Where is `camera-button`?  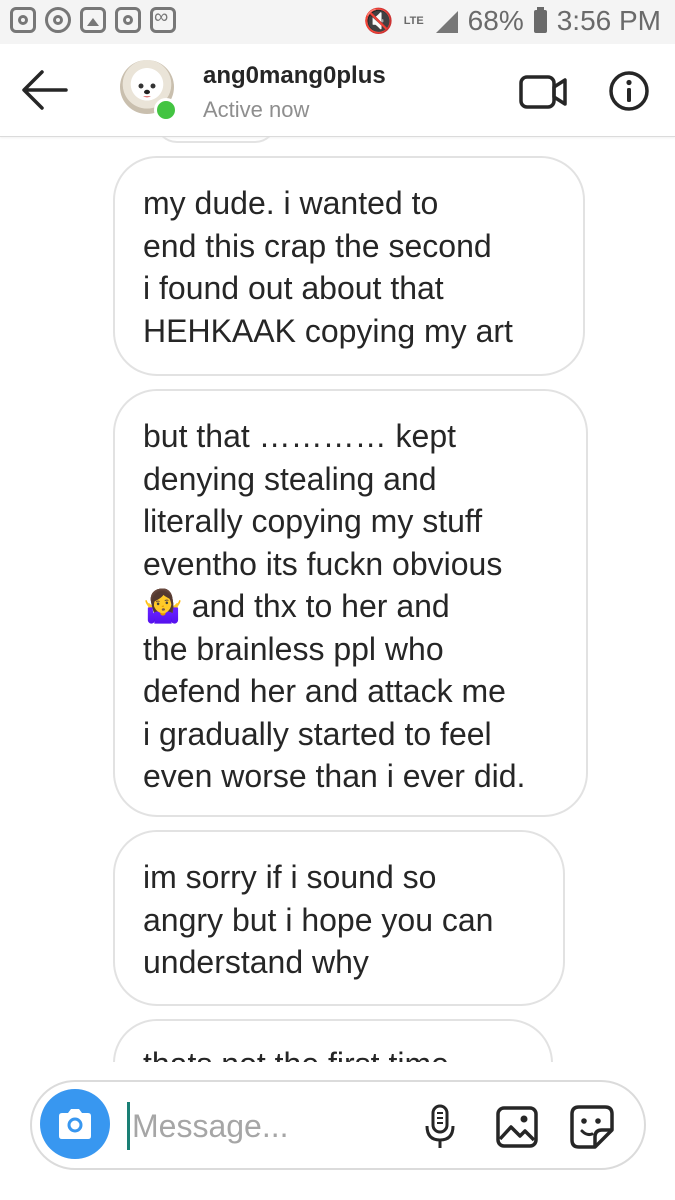 camera-button is located at coordinates (75, 1124).